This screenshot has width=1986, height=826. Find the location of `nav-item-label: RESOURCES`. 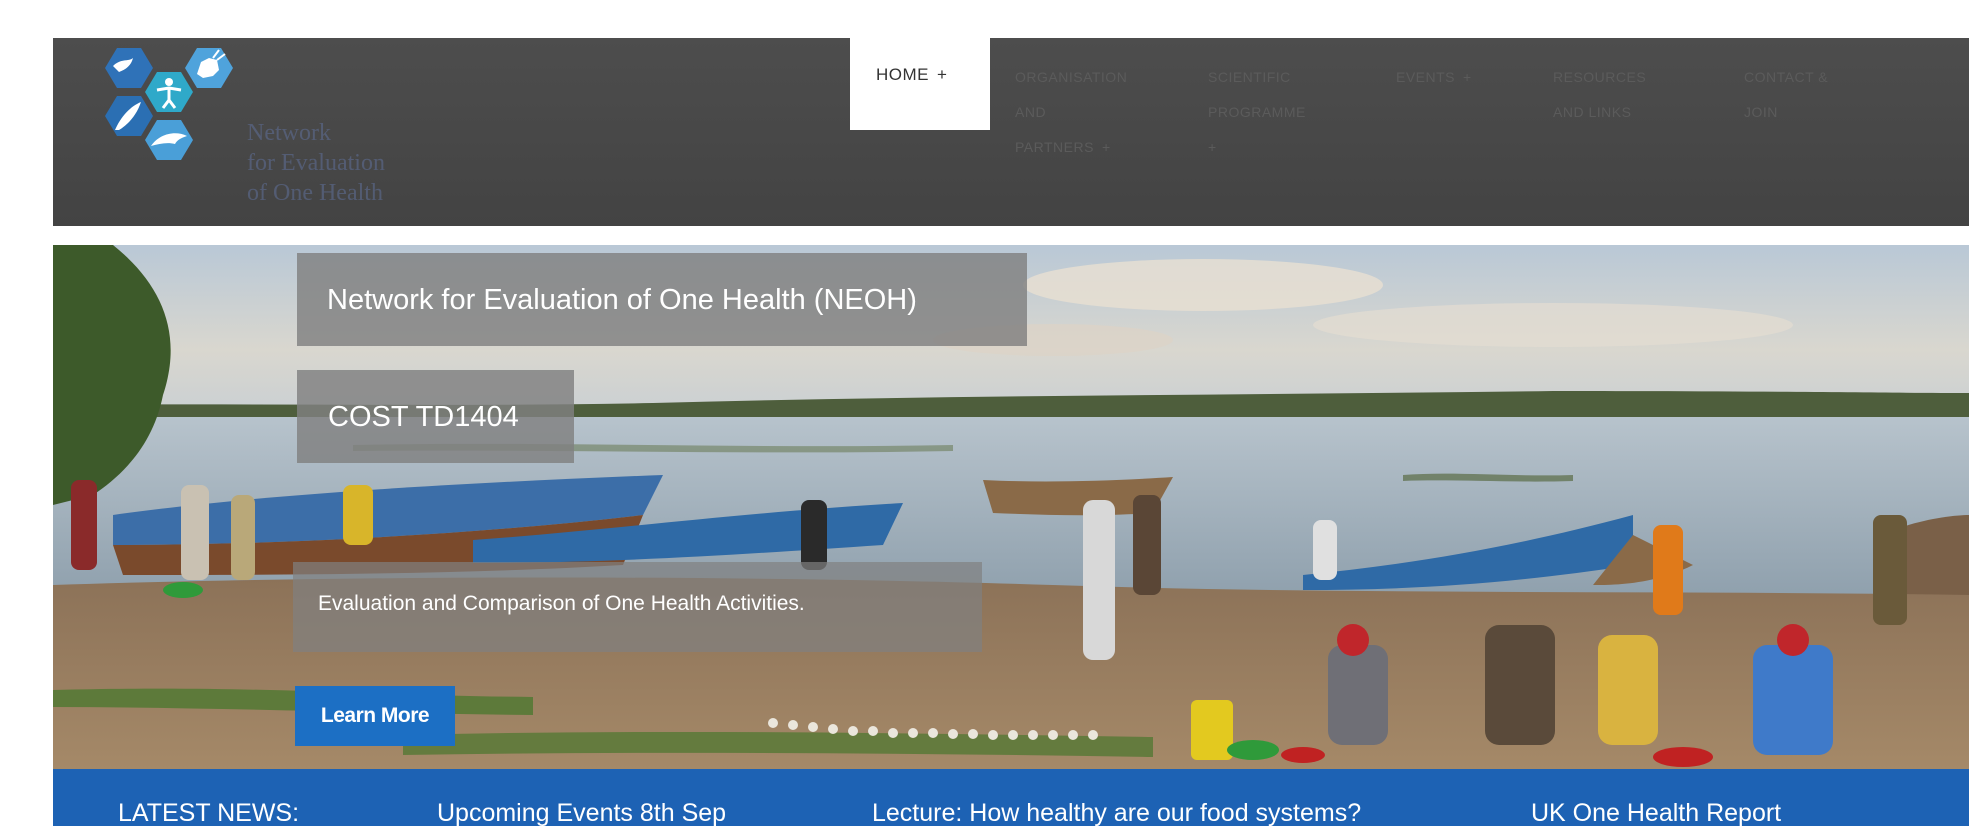

nav-item-label: RESOURCES is located at coordinates (1600, 77).